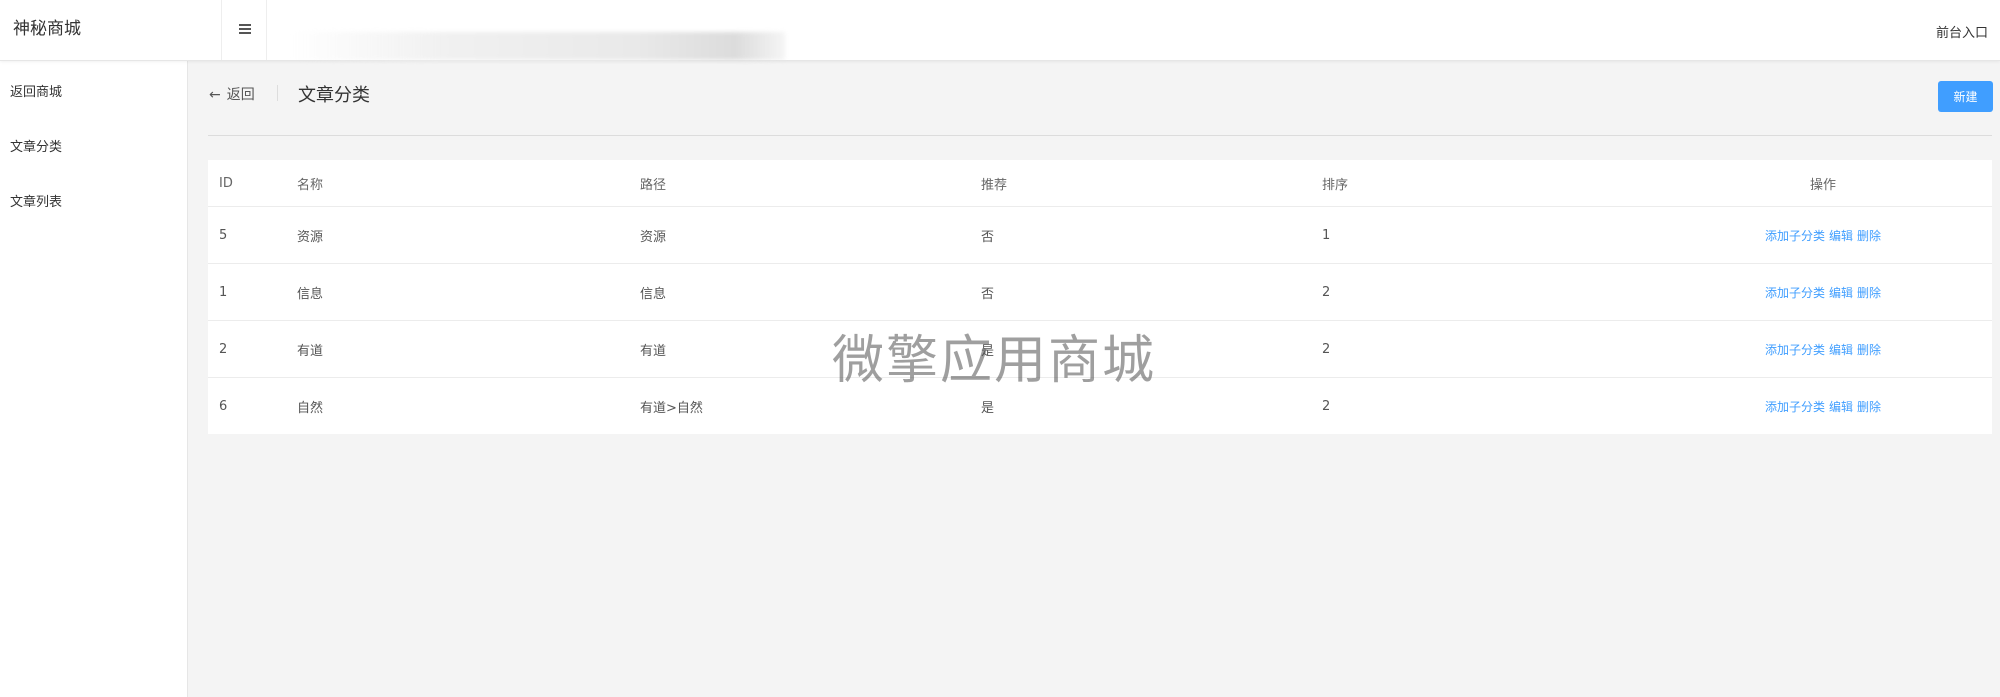  What do you see at coordinates (653, 185) in the screenshot?
I see `column-header-path: 路径` at bounding box center [653, 185].